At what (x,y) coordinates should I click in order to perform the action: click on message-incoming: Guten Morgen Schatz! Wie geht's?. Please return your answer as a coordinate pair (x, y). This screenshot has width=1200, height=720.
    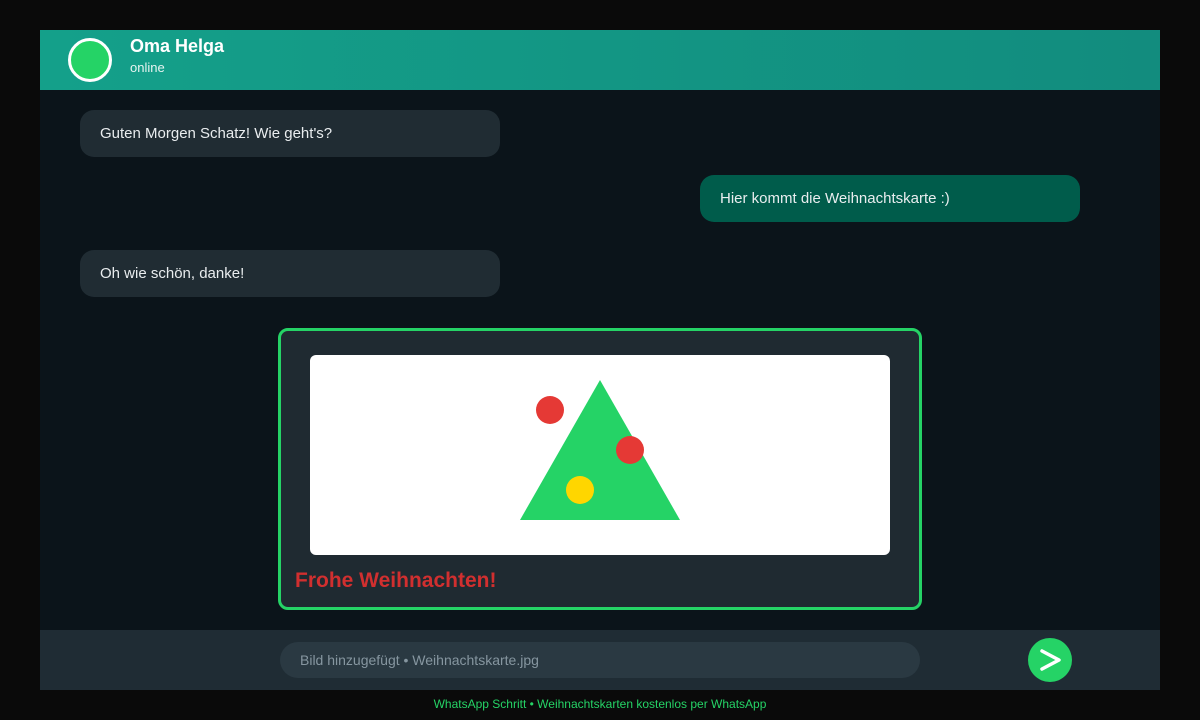
    Looking at the image, I should click on (290, 133).